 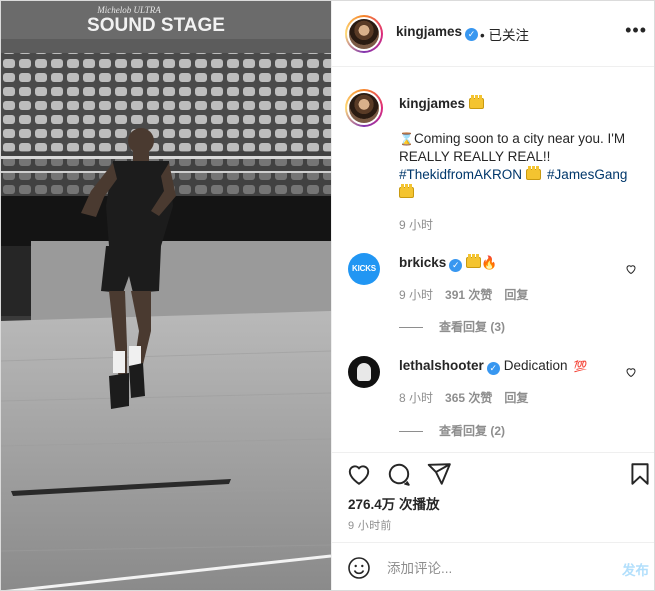 I want to click on emoji-icon, so click(x=359, y=568).